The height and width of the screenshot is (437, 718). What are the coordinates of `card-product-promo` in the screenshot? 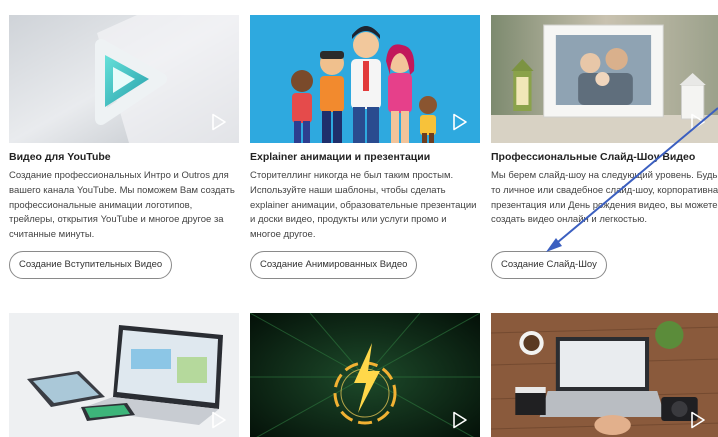 It's located at (124, 375).